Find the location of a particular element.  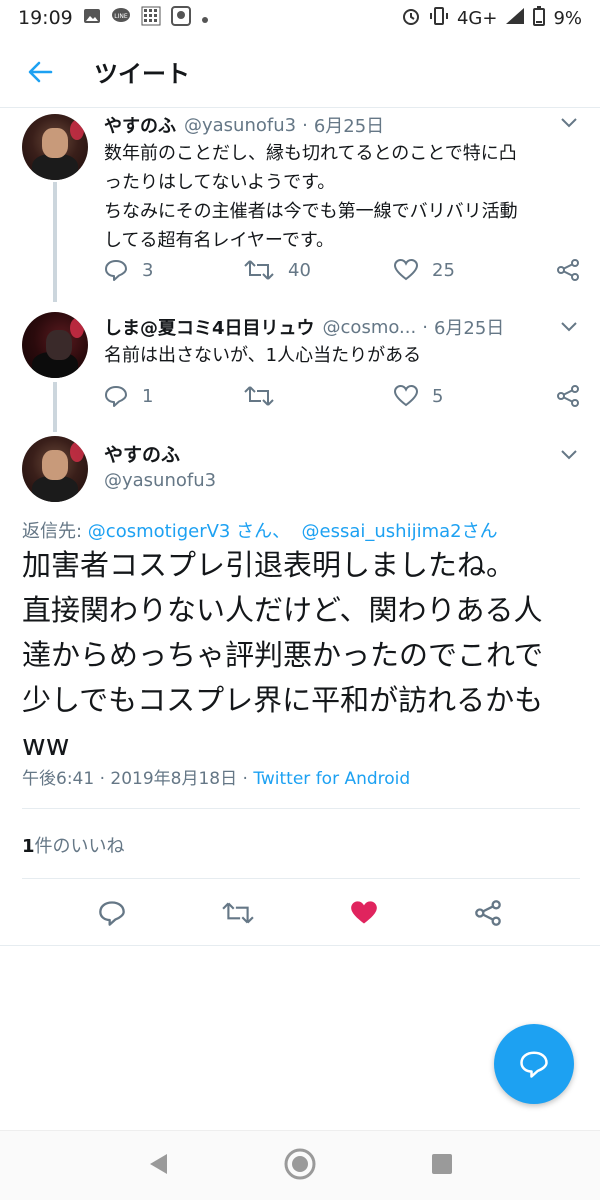

retweet-count: 40 is located at coordinates (299, 270).